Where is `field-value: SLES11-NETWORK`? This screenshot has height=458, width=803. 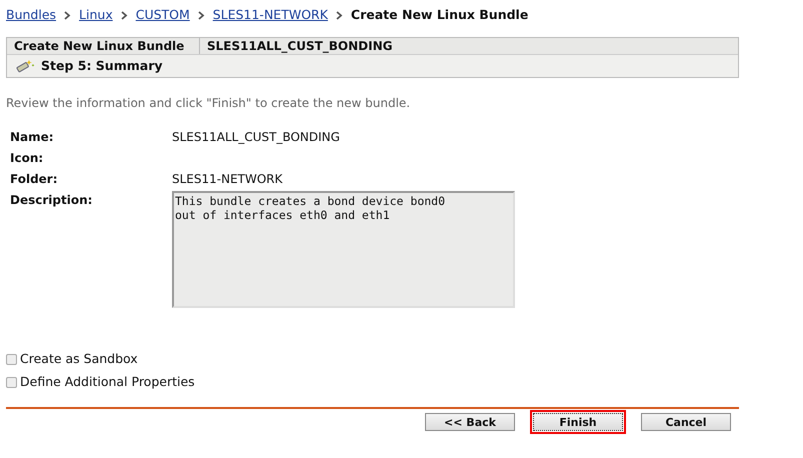 field-value: SLES11-NETWORK is located at coordinates (227, 179).